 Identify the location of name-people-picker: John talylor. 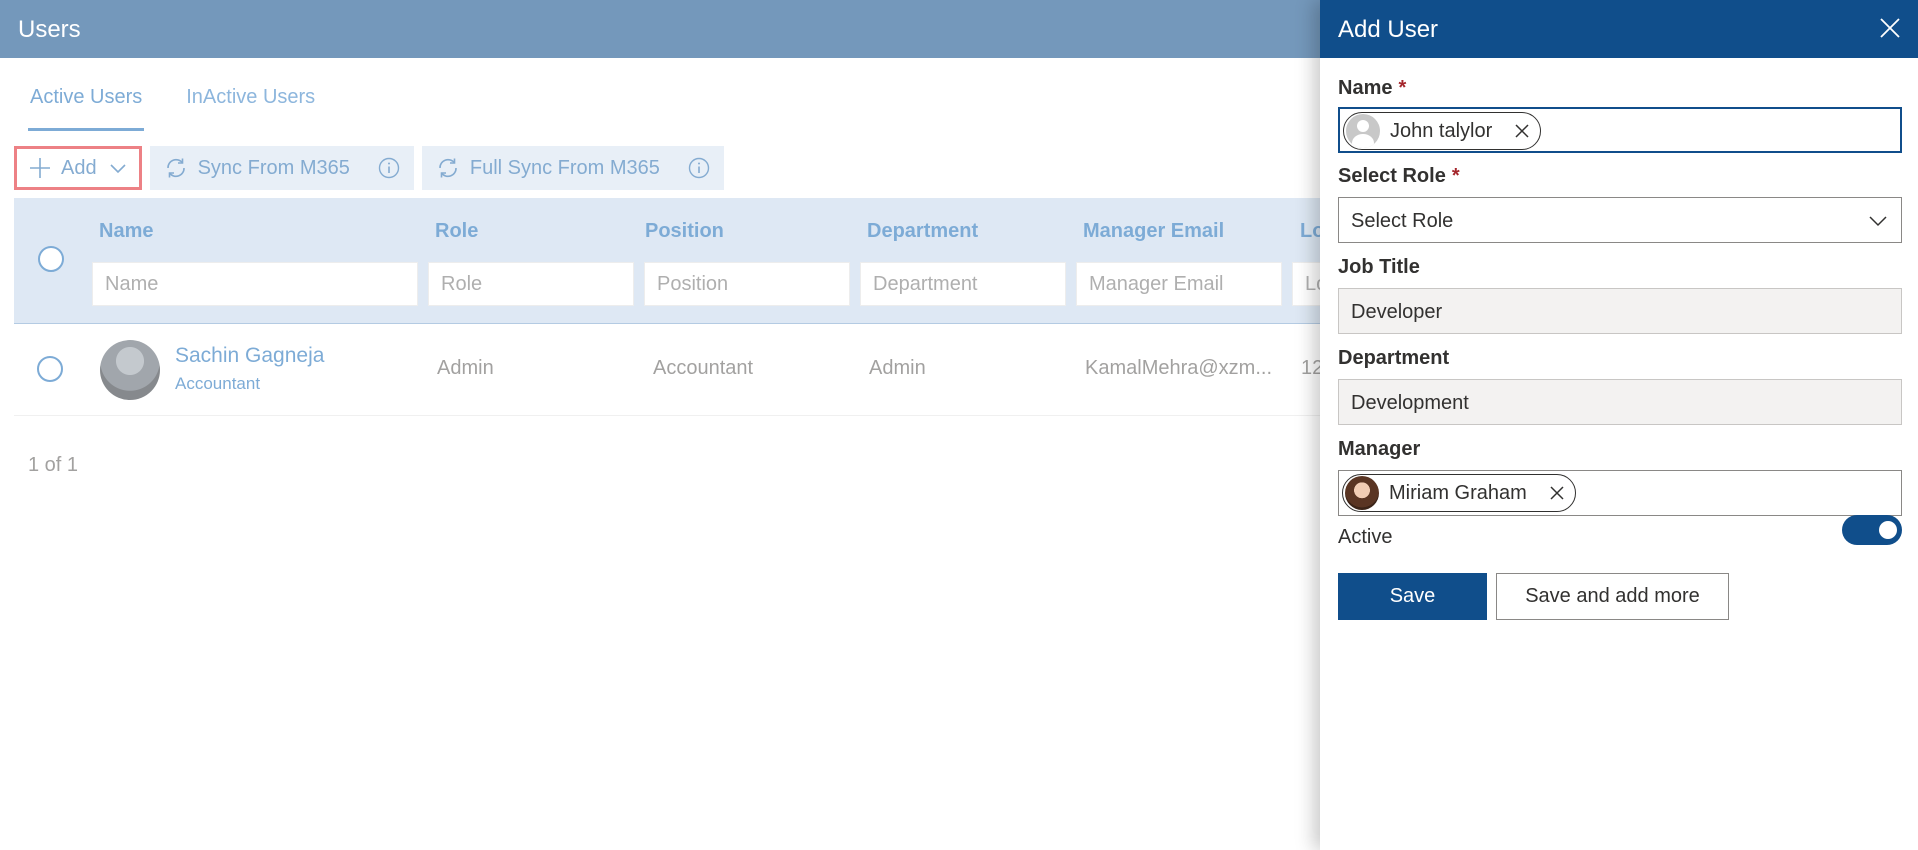
(1620, 130).